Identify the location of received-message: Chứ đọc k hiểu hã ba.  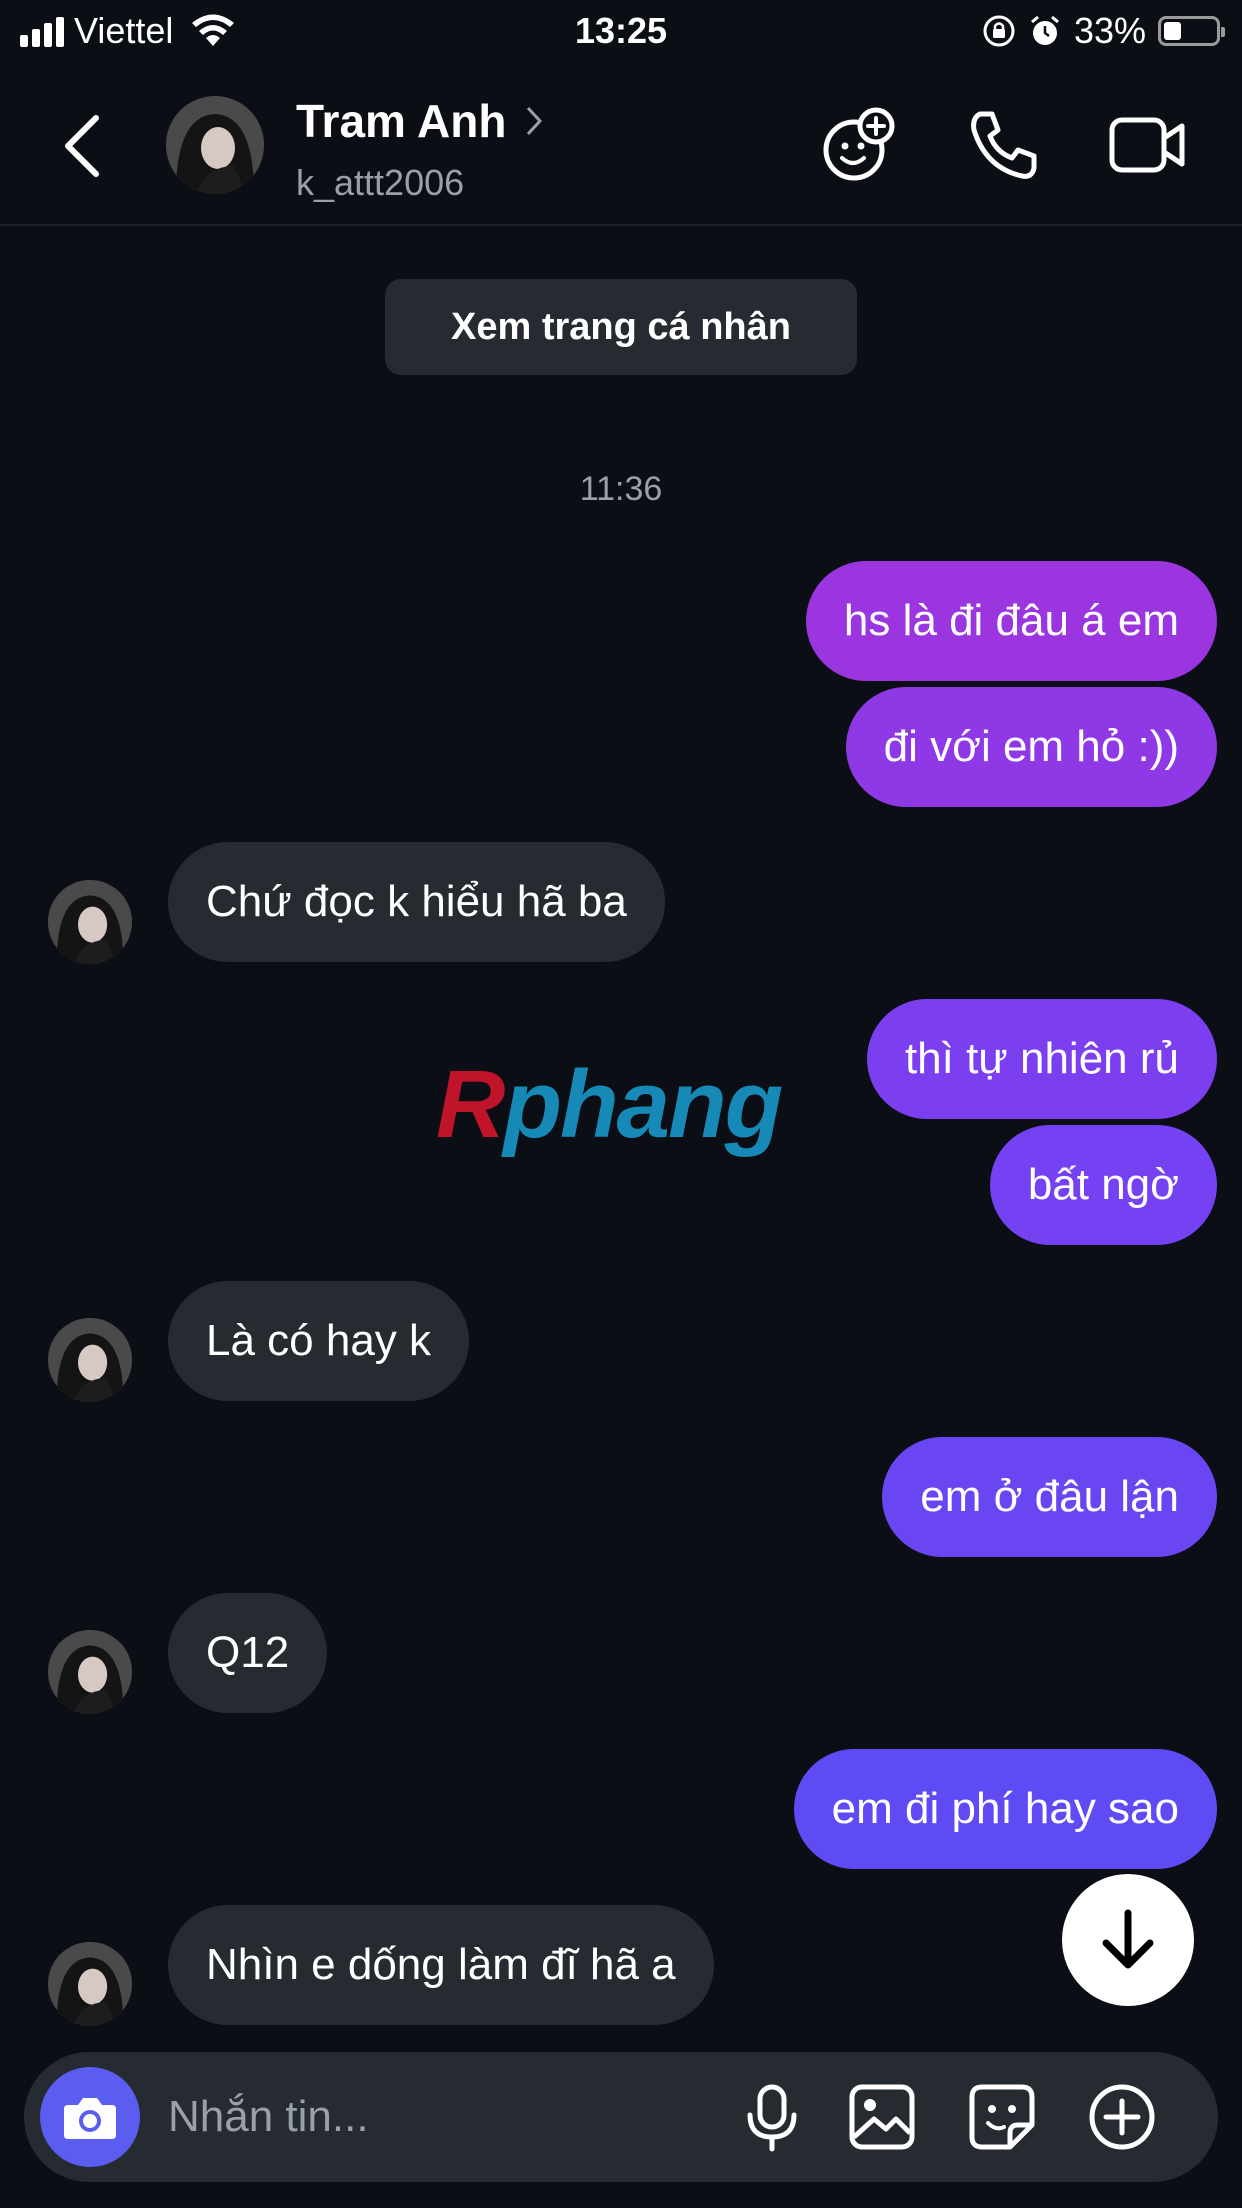
(416, 902).